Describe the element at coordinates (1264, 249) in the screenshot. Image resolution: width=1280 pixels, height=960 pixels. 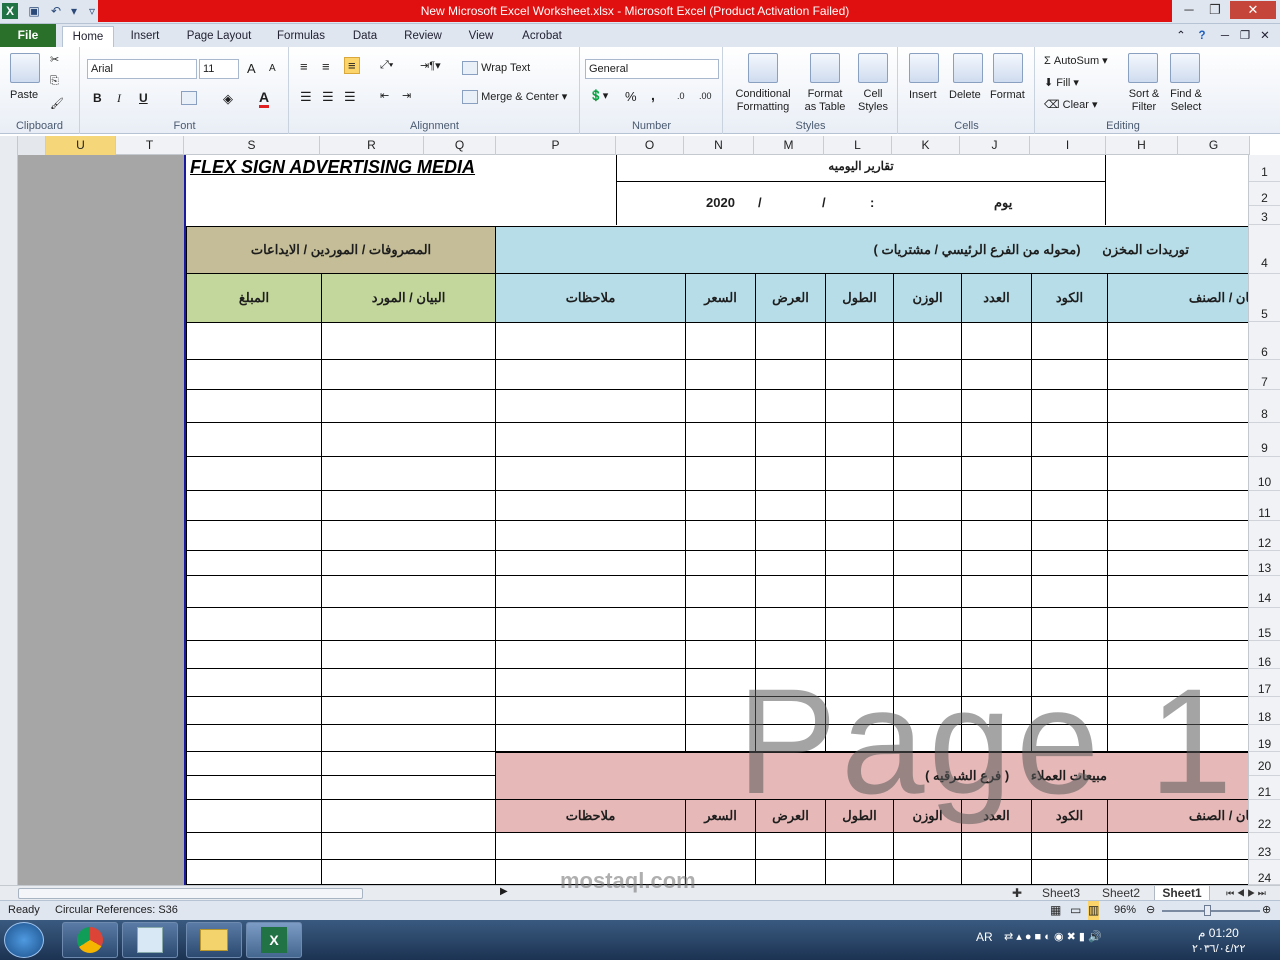
I see `row-header: 4` at that location.